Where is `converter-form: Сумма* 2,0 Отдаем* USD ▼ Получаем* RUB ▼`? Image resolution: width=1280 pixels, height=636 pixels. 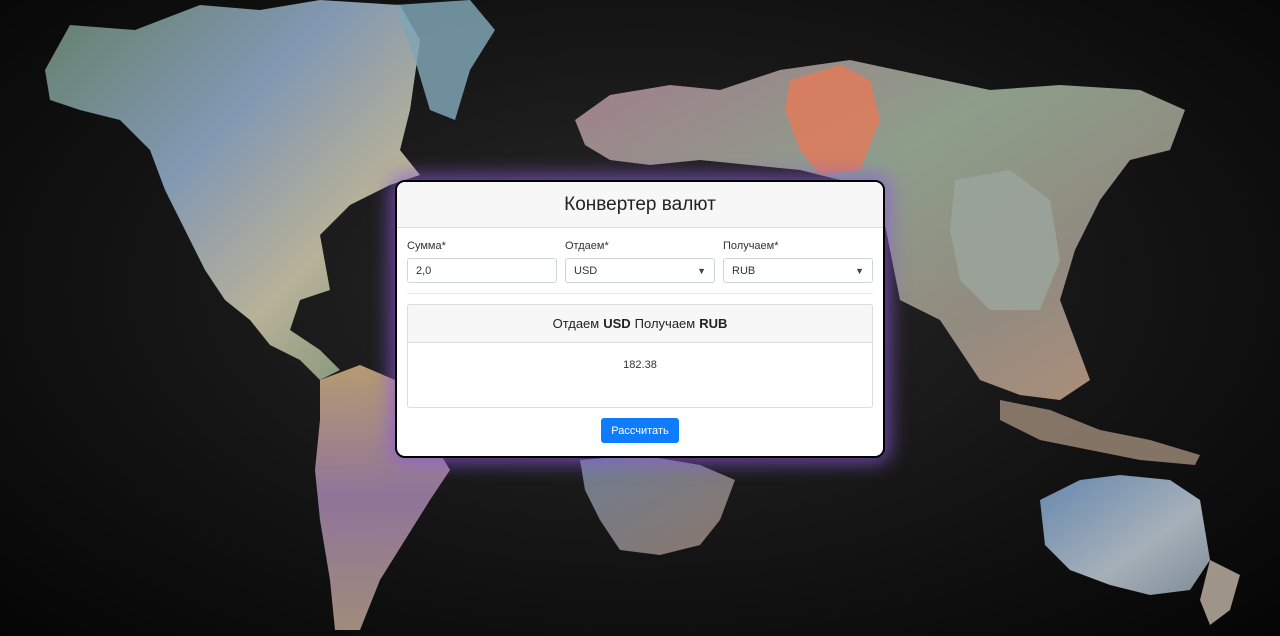 converter-form: Сумма* 2,0 Отдаем* USD ▼ Получаем* RUB ▼ is located at coordinates (640, 255).